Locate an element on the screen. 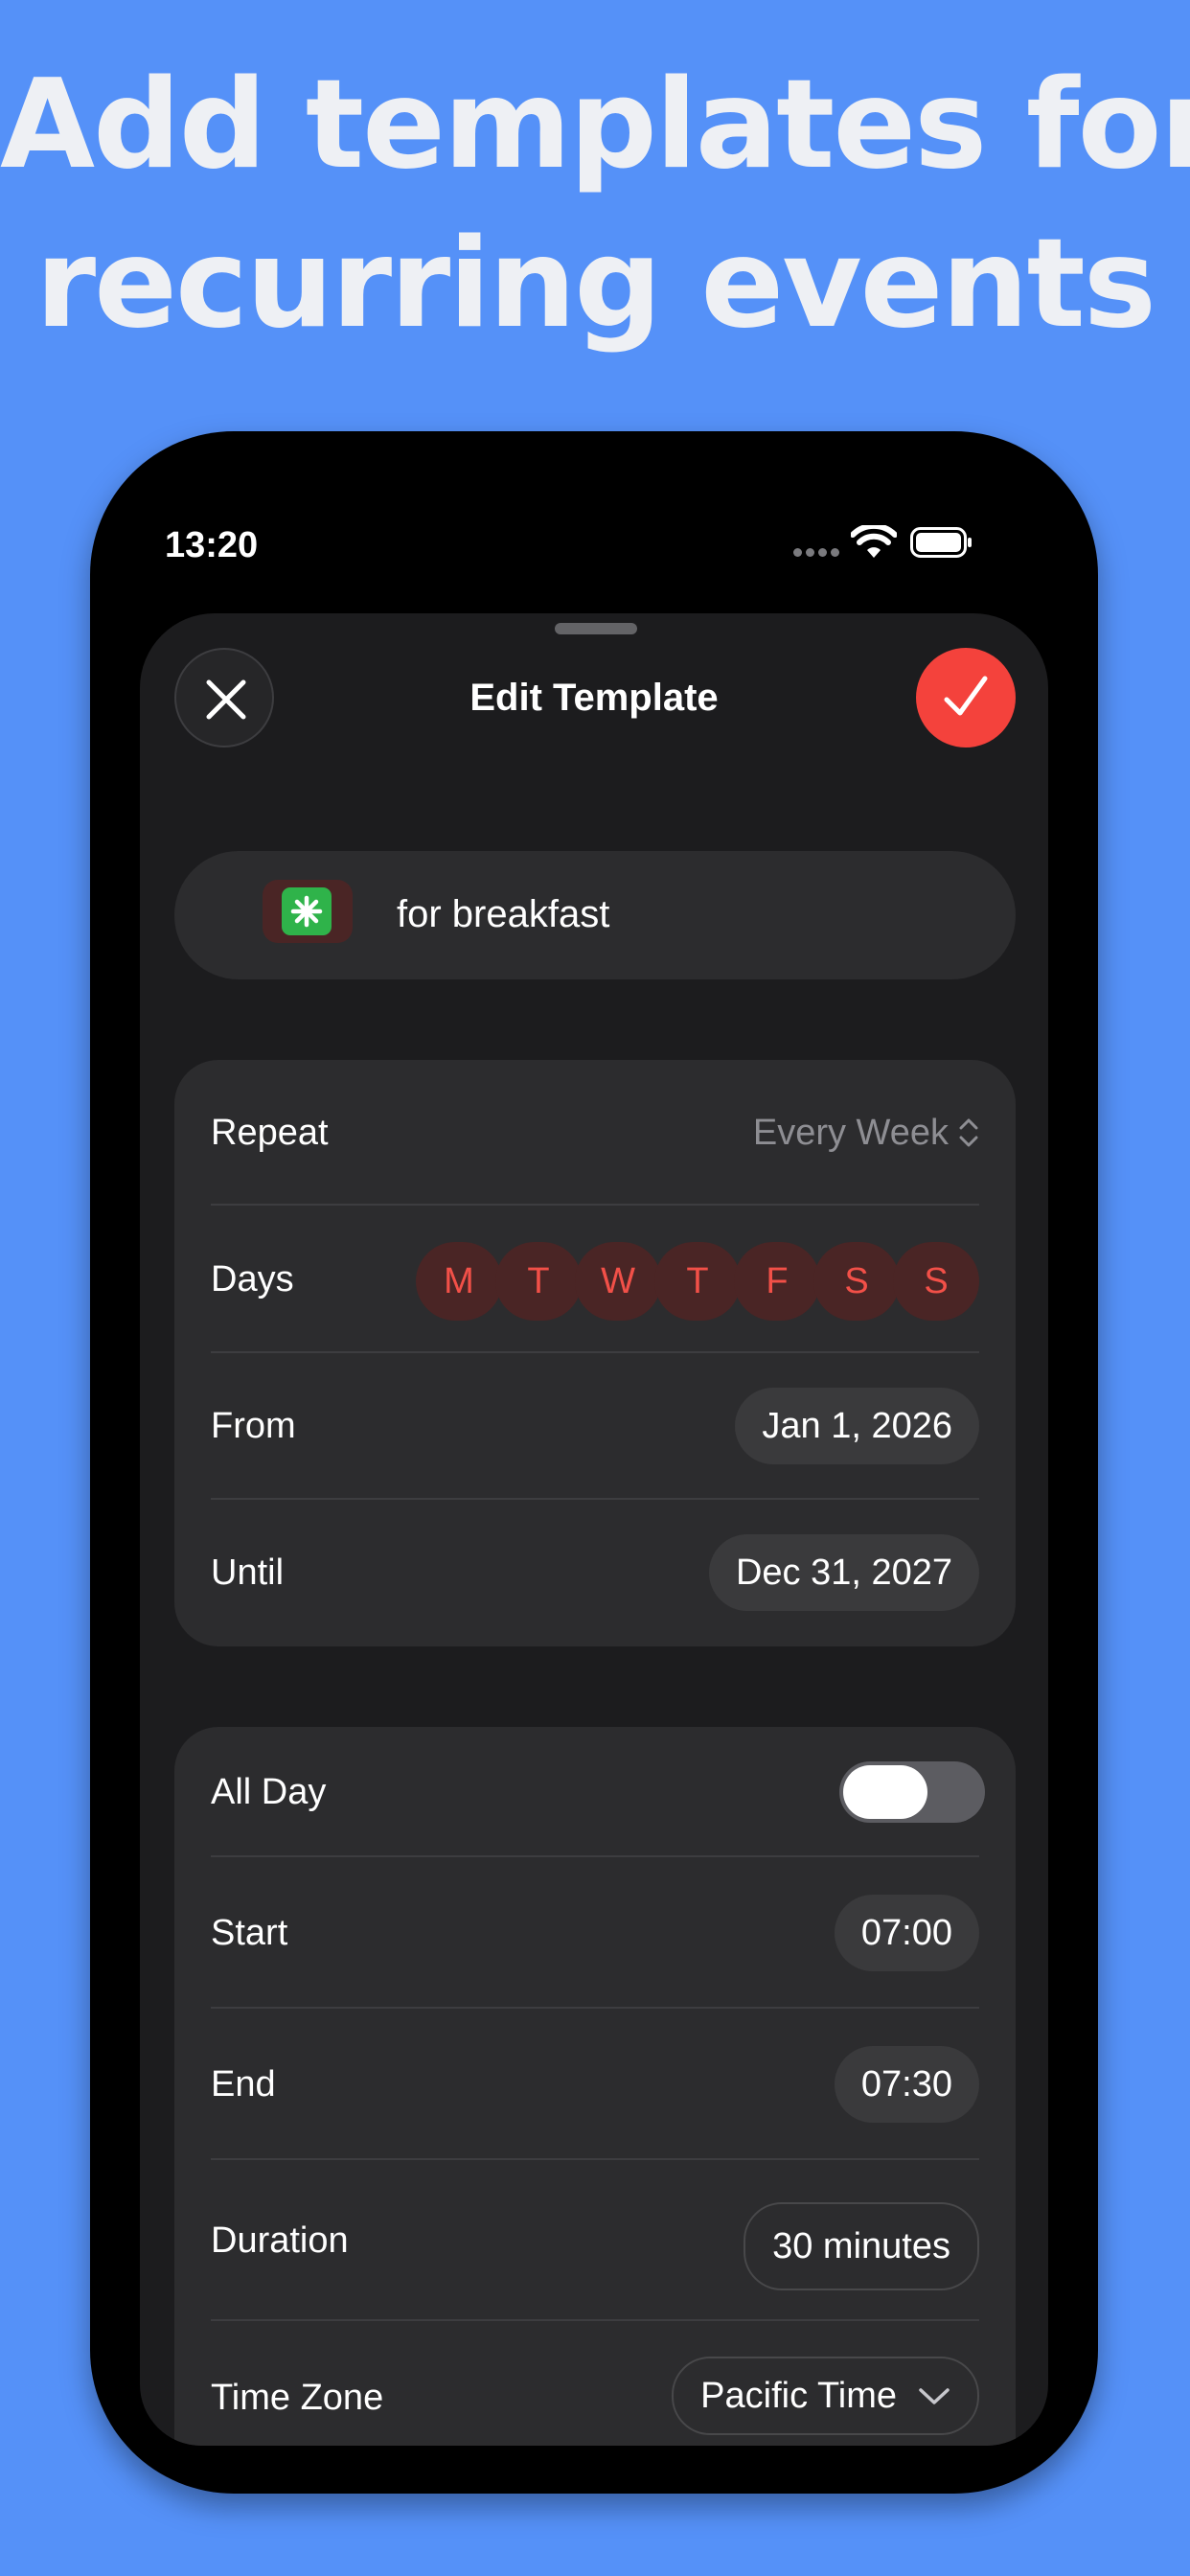 Image resolution: width=1190 pixels, height=2576 pixels. from-date-button: Jan 1, 2026 is located at coordinates (857, 1426).